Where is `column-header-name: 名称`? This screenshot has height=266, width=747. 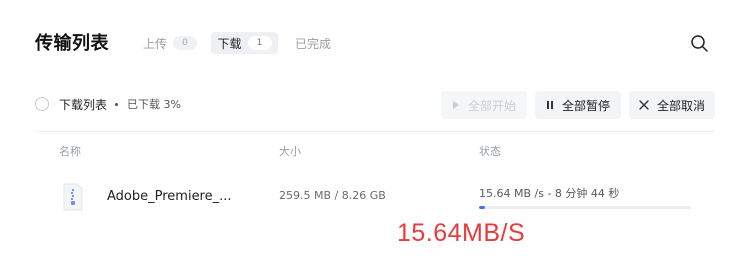
column-header-name: 名称 is located at coordinates (70, 151).